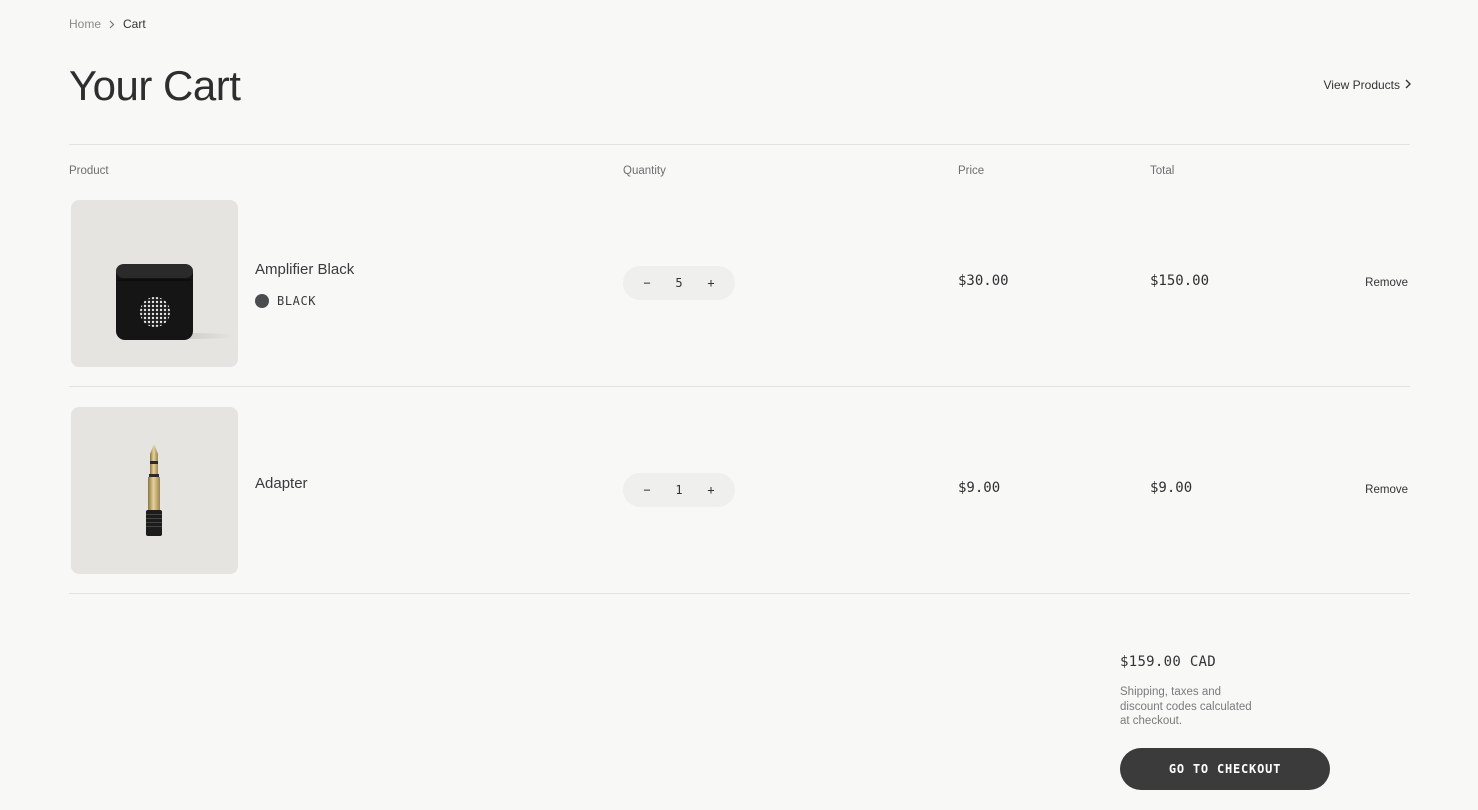  Describe the element at coordinates (297, 301) in the screenshot. I see `variant-label: BLACK` at that location.